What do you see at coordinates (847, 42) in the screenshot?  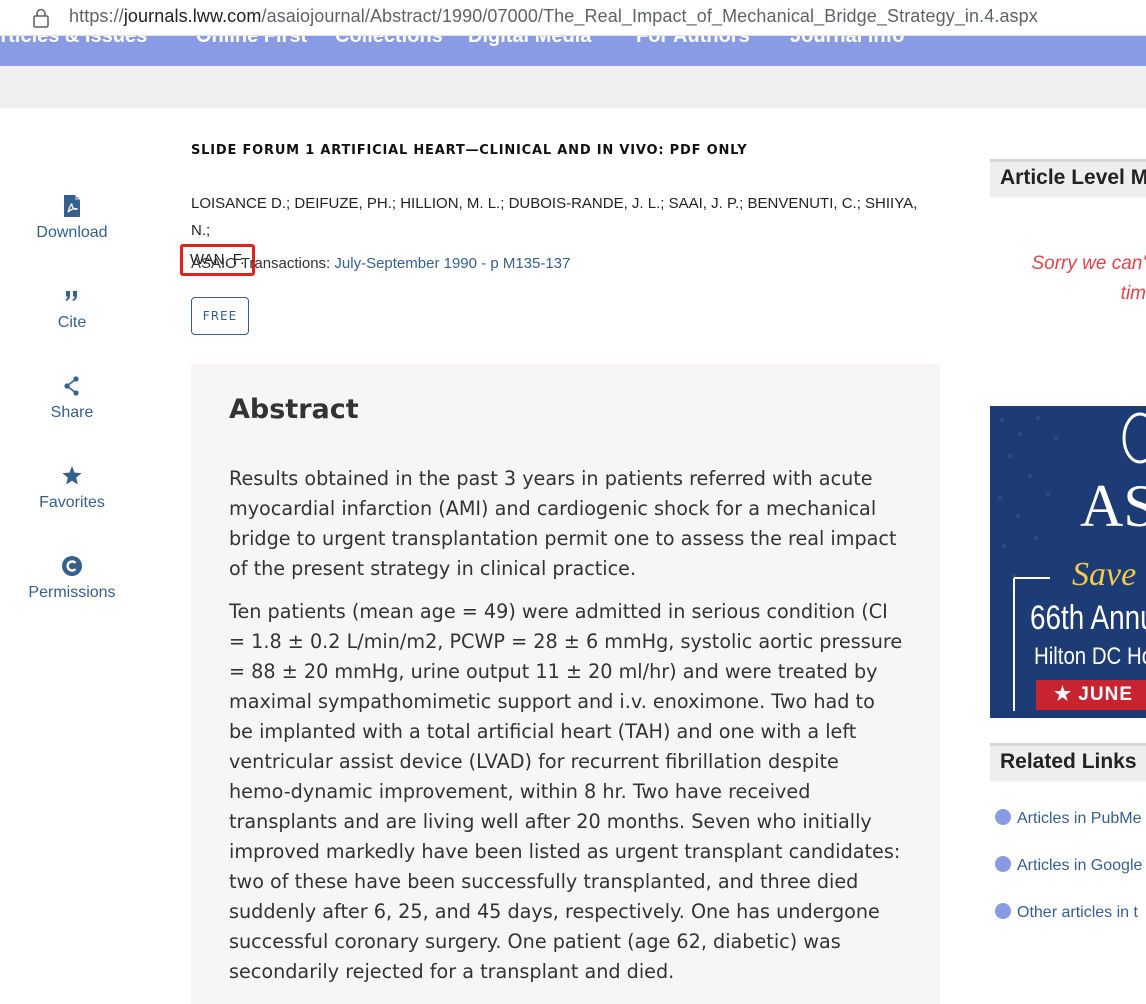 I see `nav-item-journal-info: Journal Info` at bounding box center [847, 42].